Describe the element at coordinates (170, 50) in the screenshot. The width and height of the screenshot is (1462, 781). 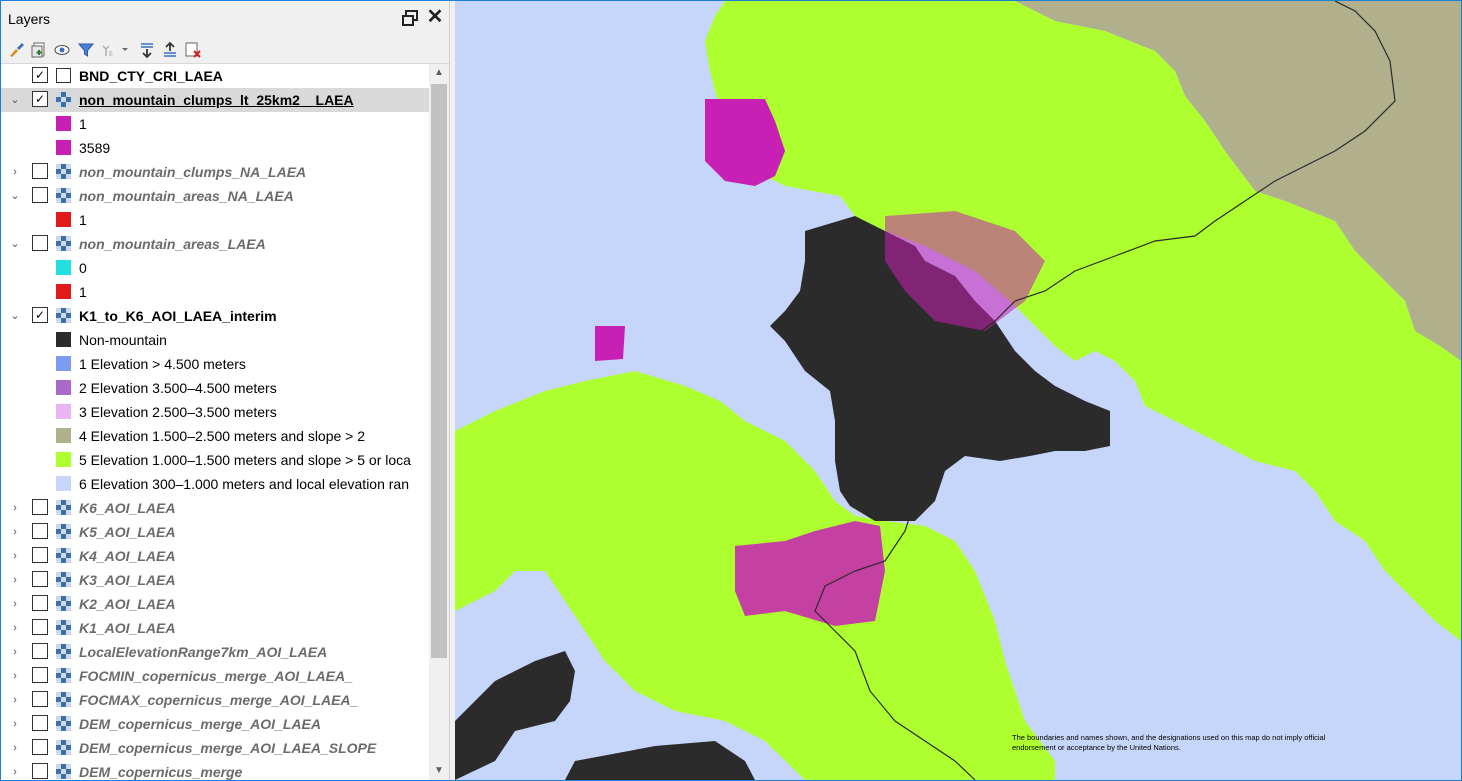
I see `collapse-all-icon` at that location.